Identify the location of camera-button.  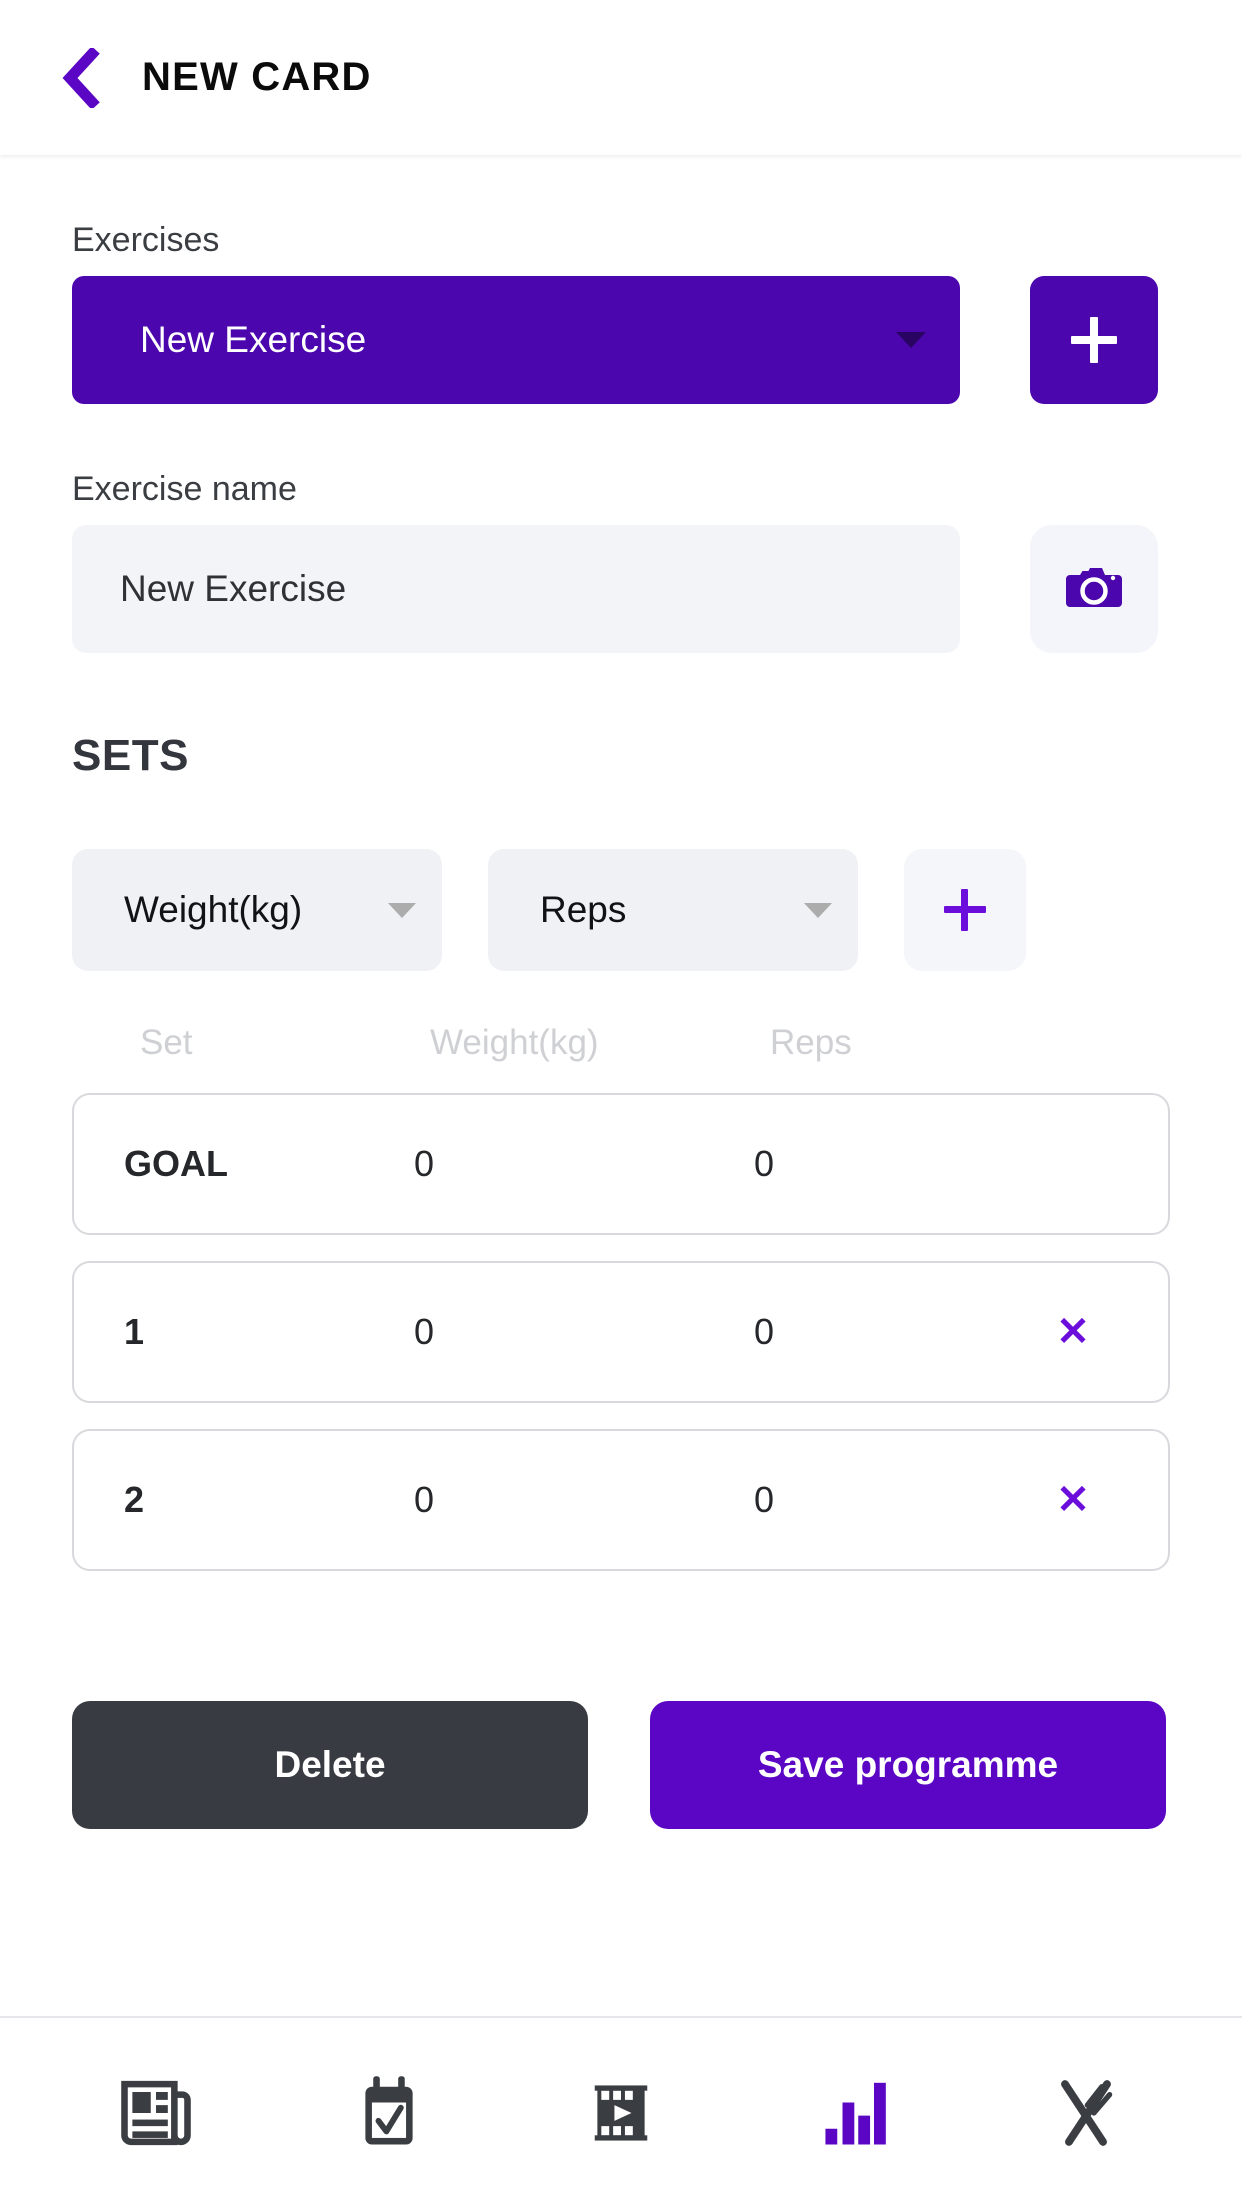
(1094, 589).